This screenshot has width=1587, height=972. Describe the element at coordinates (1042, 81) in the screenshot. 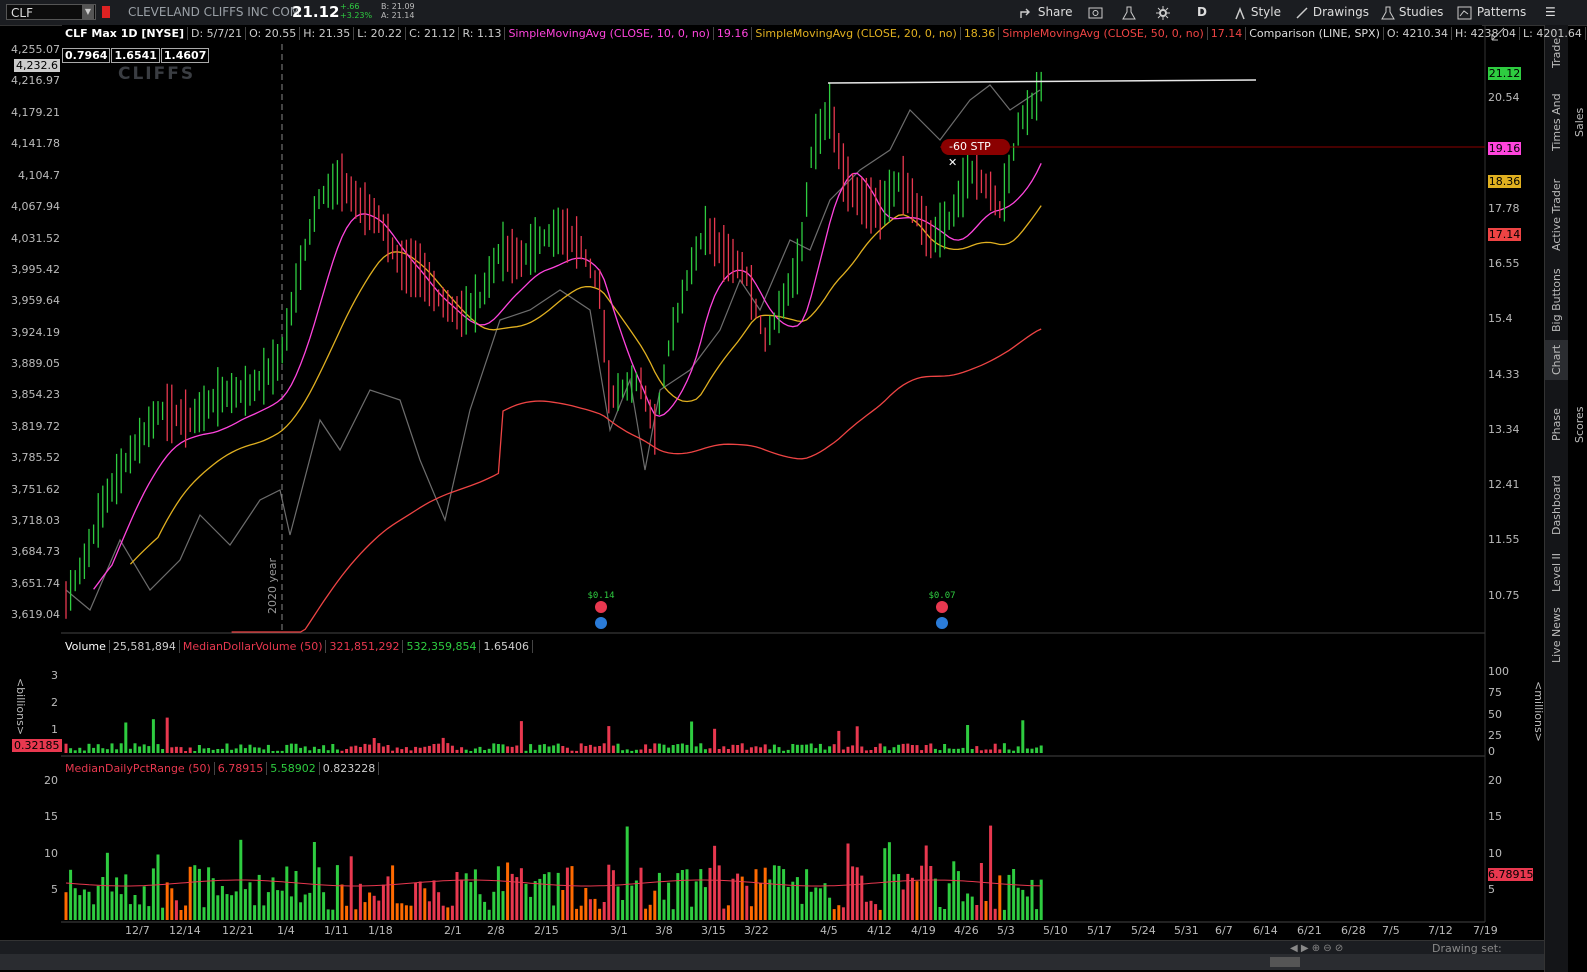

I see `trendline-drawing` at that location.